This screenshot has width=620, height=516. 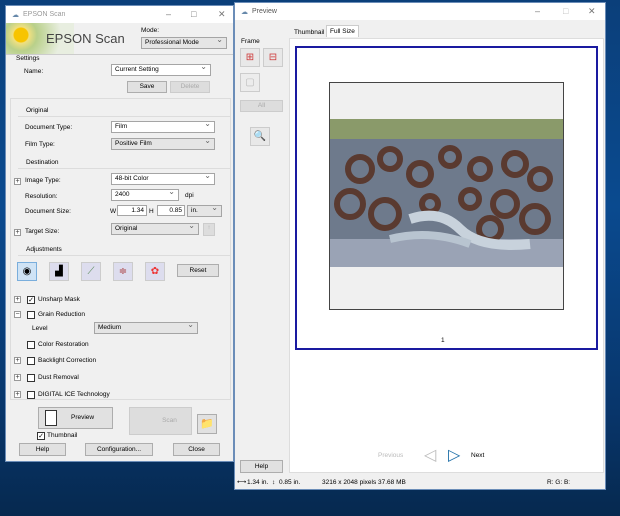 What do you see at coordinates (184, 42) in the screenshot?
I see `mode-select: Professional Mode` at bounding box center [184, 42].